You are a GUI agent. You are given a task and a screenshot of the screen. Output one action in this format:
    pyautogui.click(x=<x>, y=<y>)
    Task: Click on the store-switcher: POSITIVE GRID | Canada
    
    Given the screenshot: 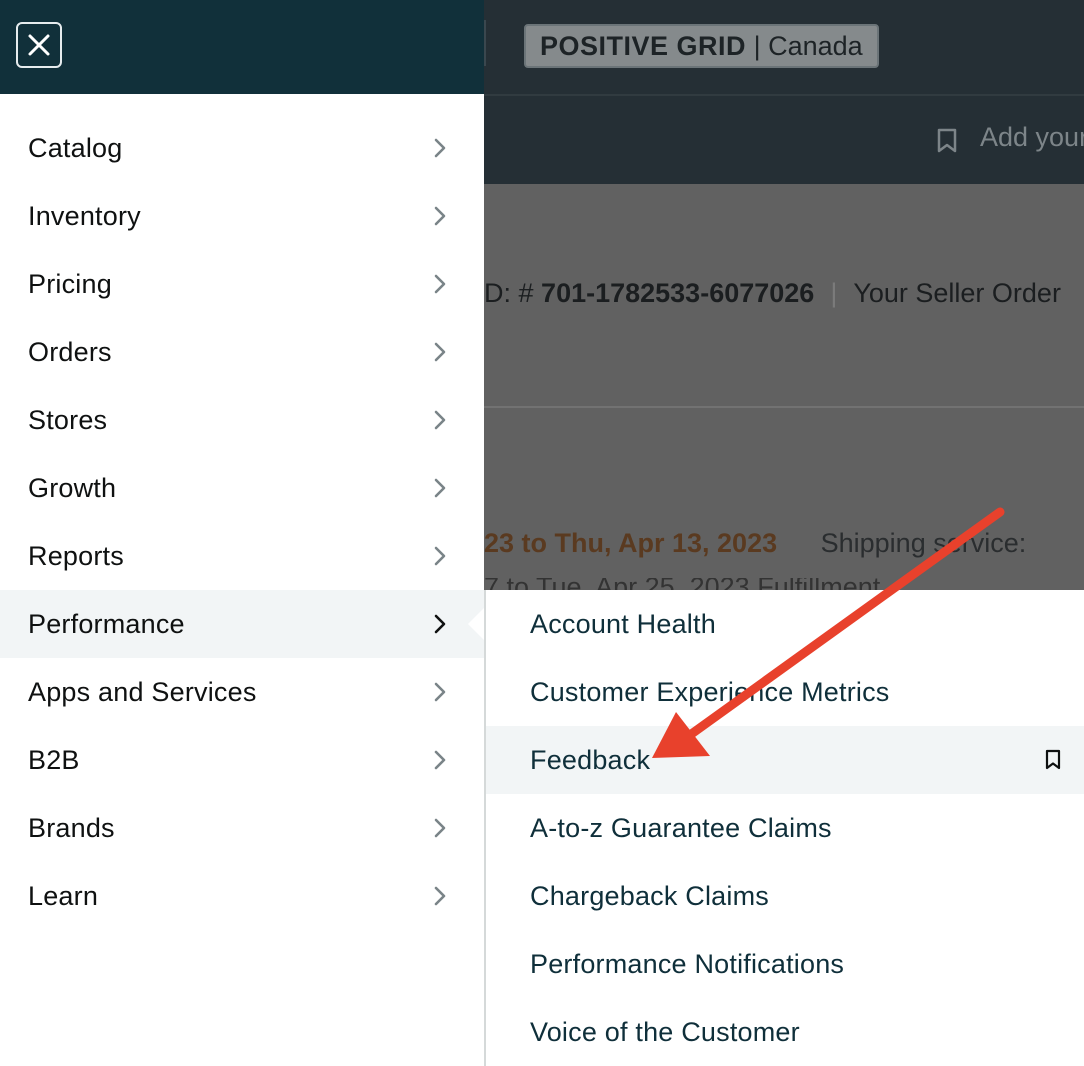 What is the action you would take?
    pyautogui.click(x=701, y=46)
    